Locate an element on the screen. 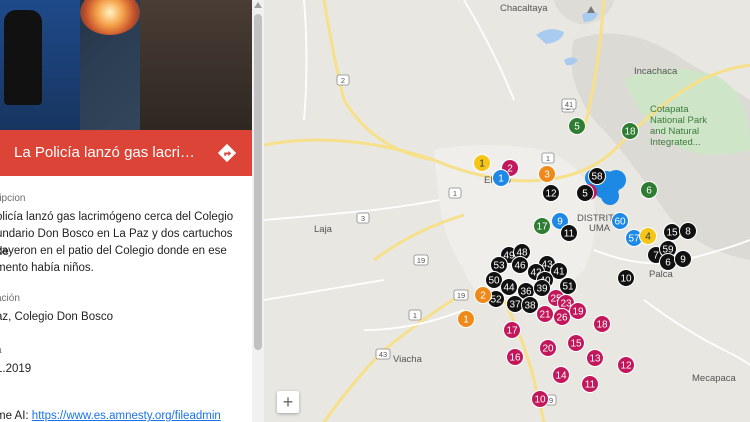 This screenshot has height=422, width=750. marker-label: 12 is located at coordinates (626, 366).